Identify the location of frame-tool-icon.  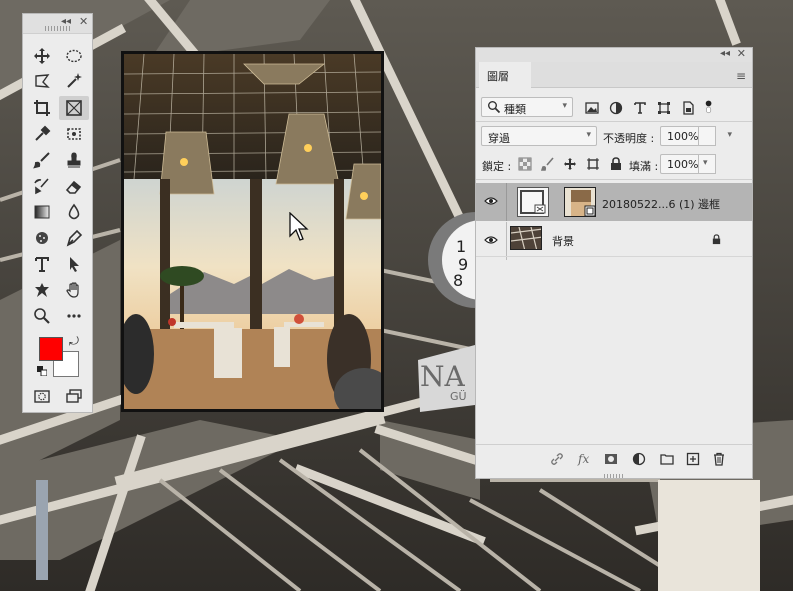
(74, 108).